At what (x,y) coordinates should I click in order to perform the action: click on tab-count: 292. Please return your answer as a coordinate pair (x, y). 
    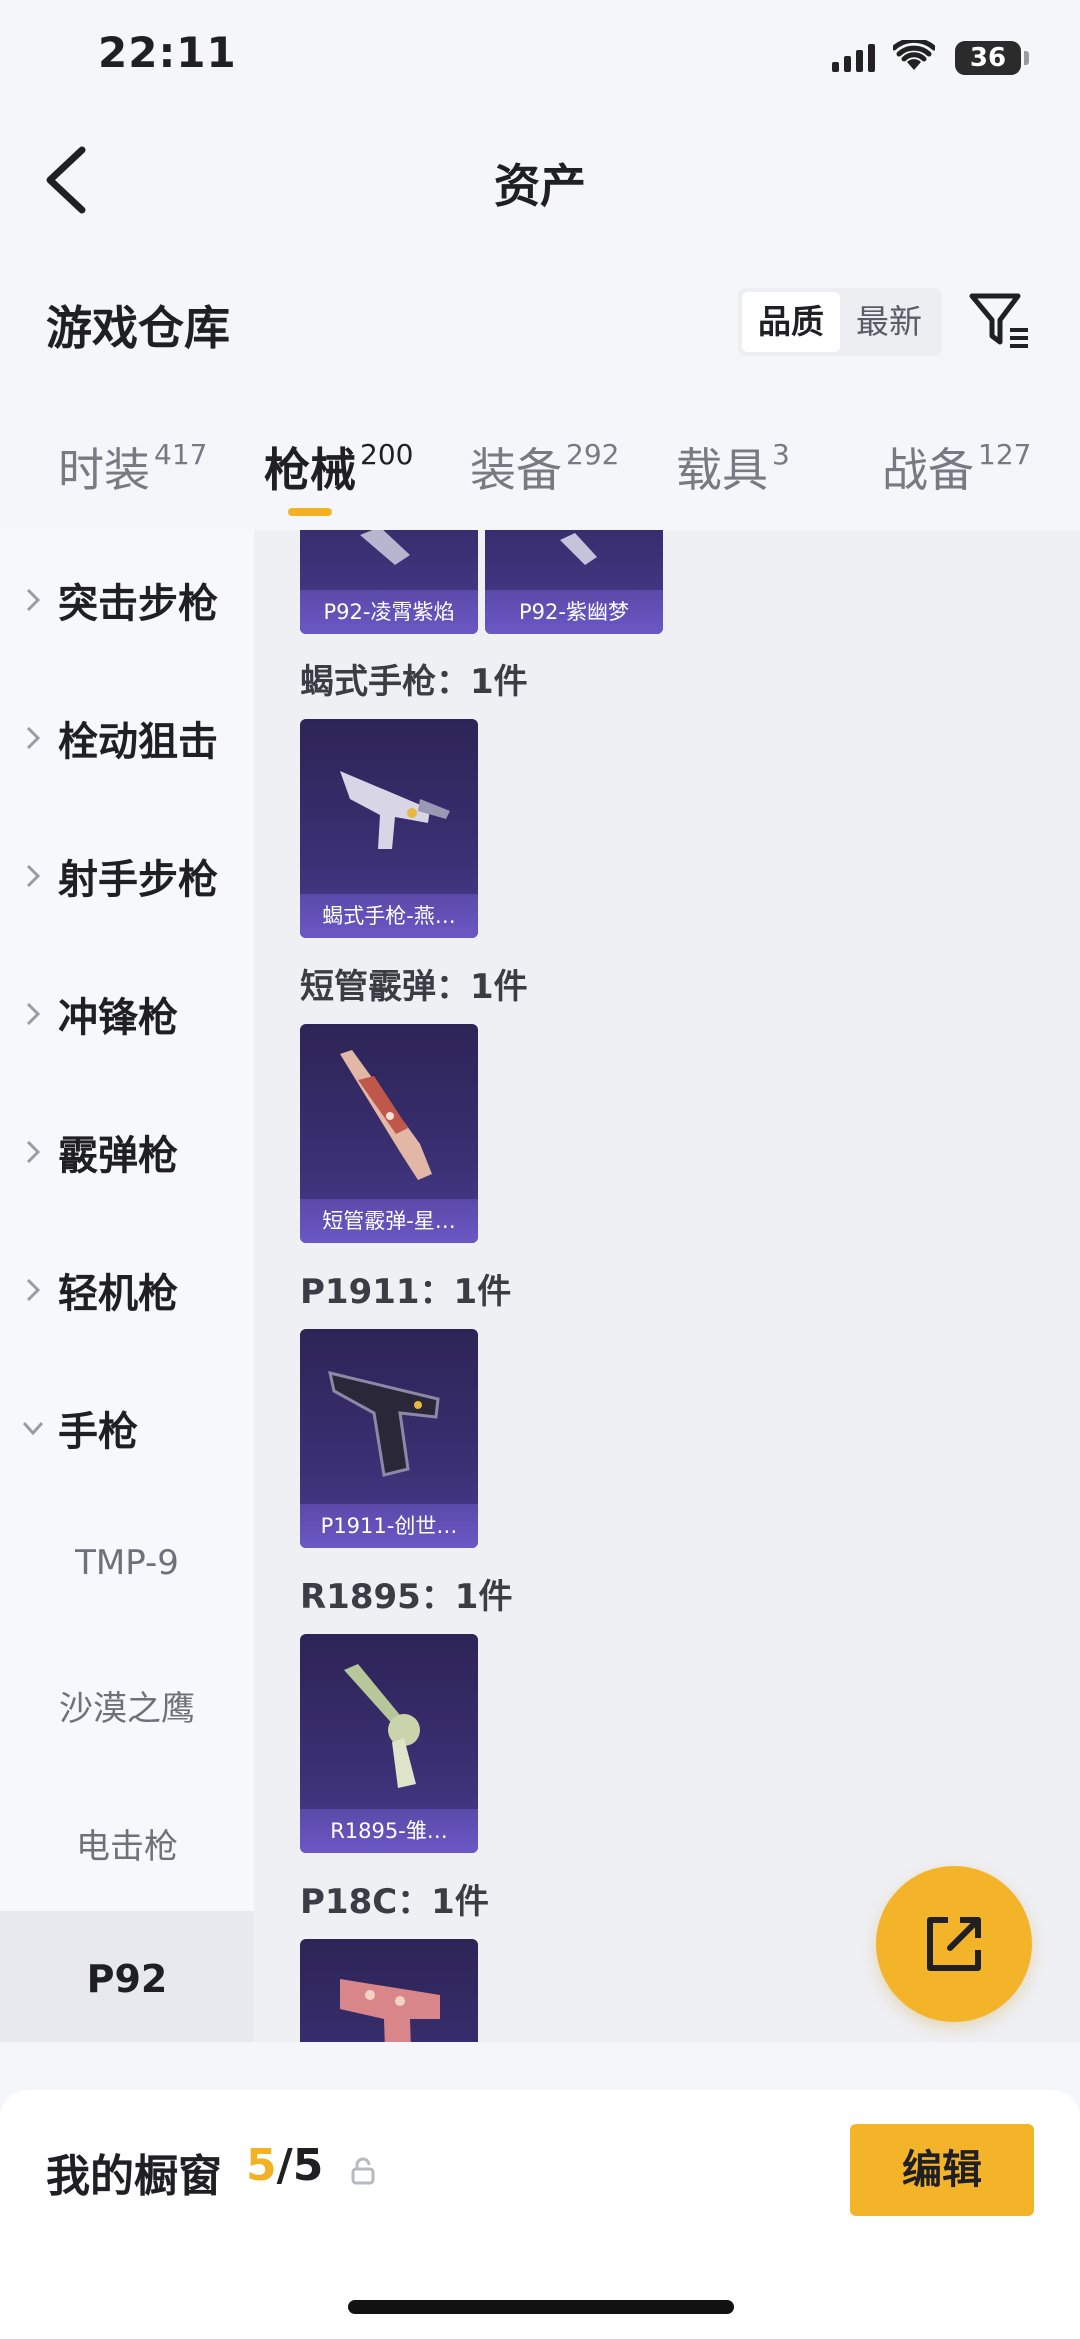
    Looking at the image, I should click on (593, 454).